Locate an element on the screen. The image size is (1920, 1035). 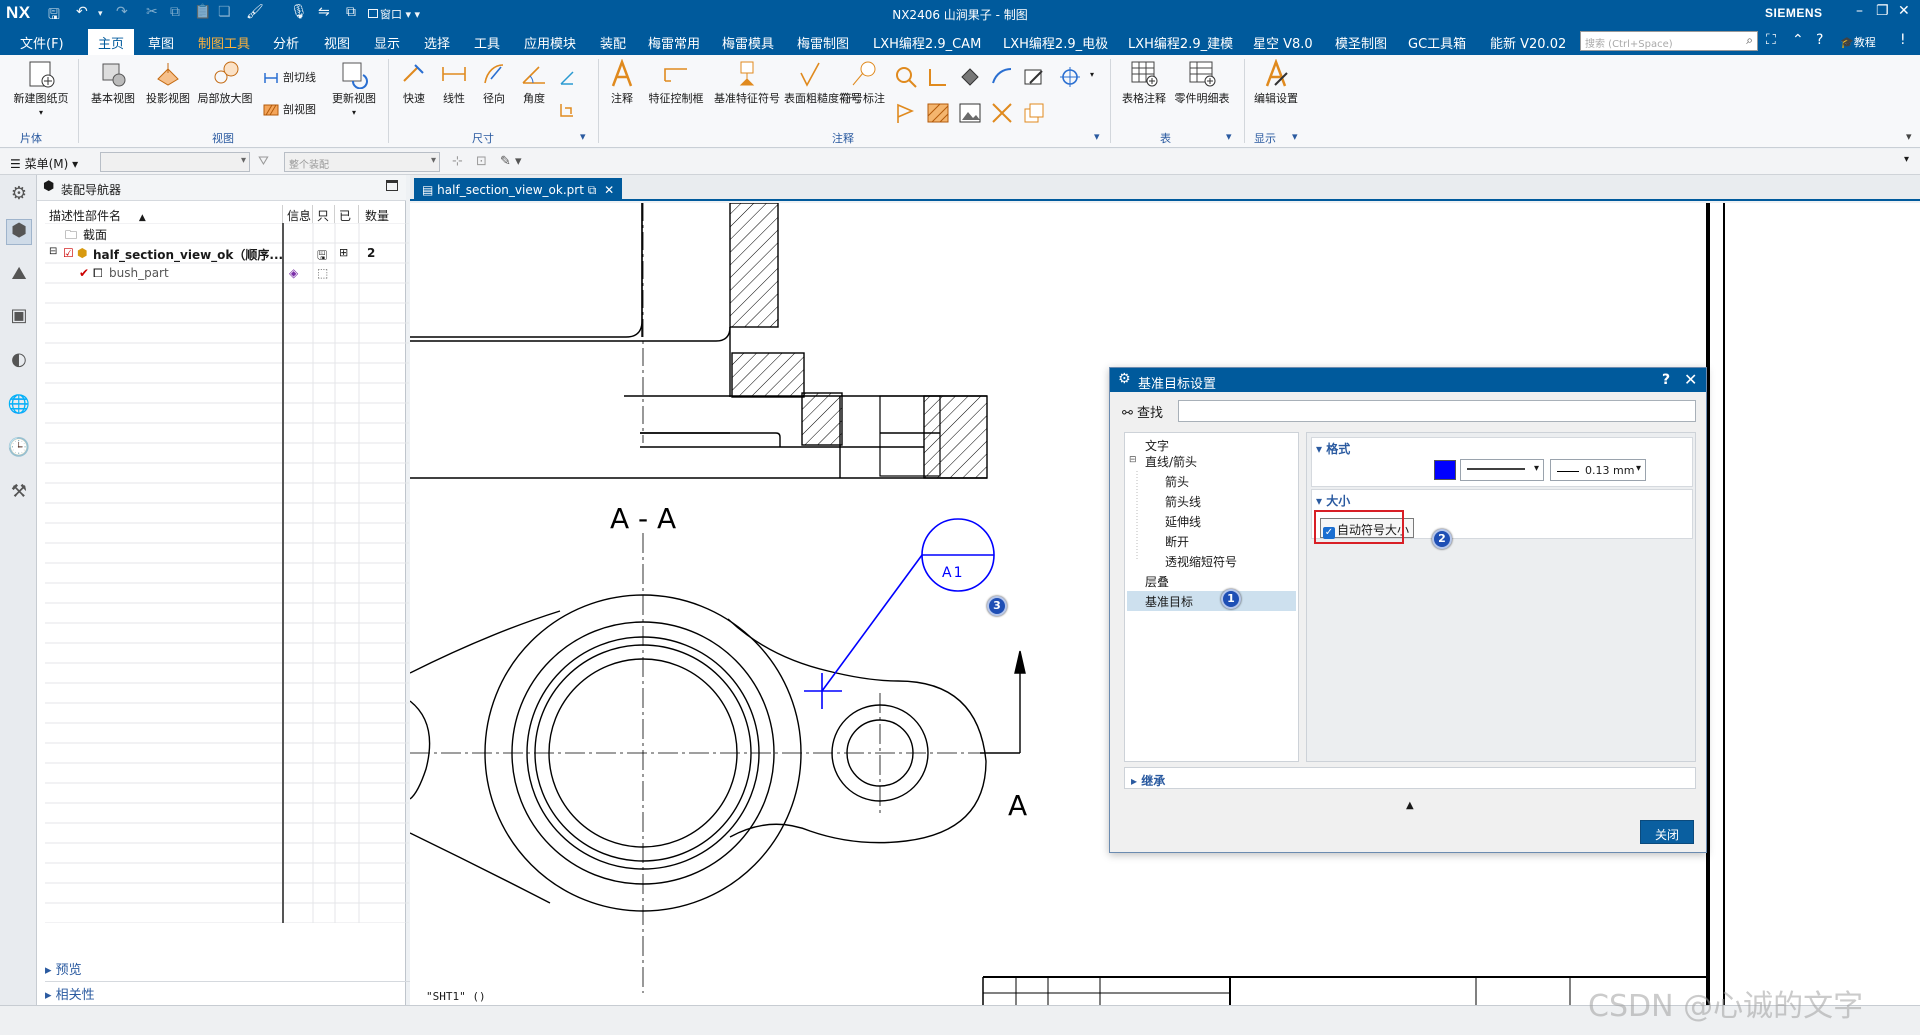
size-section-title: ▾ 大小 is located at coordinates (1333, 500).